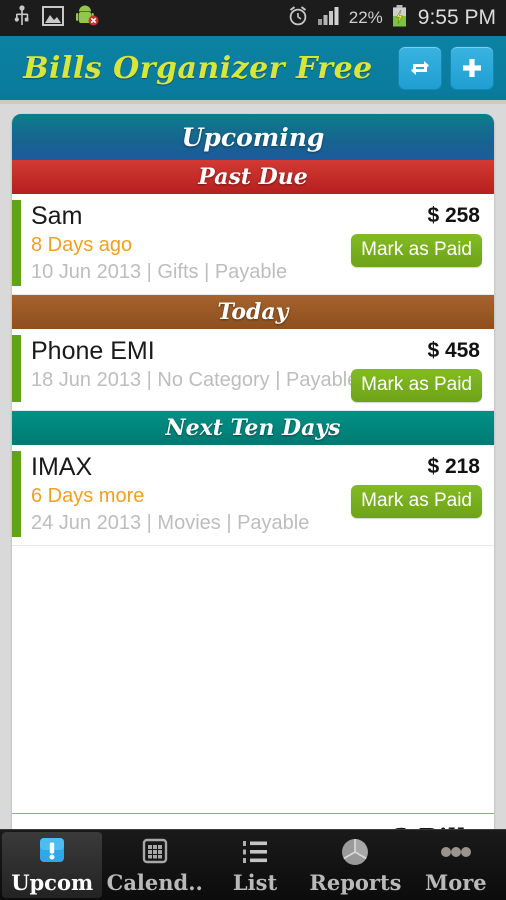 This screenshot has height=900, width=506. Describe the element at coordinates (88, 18) in the screenshot. I see `android-error-icon` at that location.